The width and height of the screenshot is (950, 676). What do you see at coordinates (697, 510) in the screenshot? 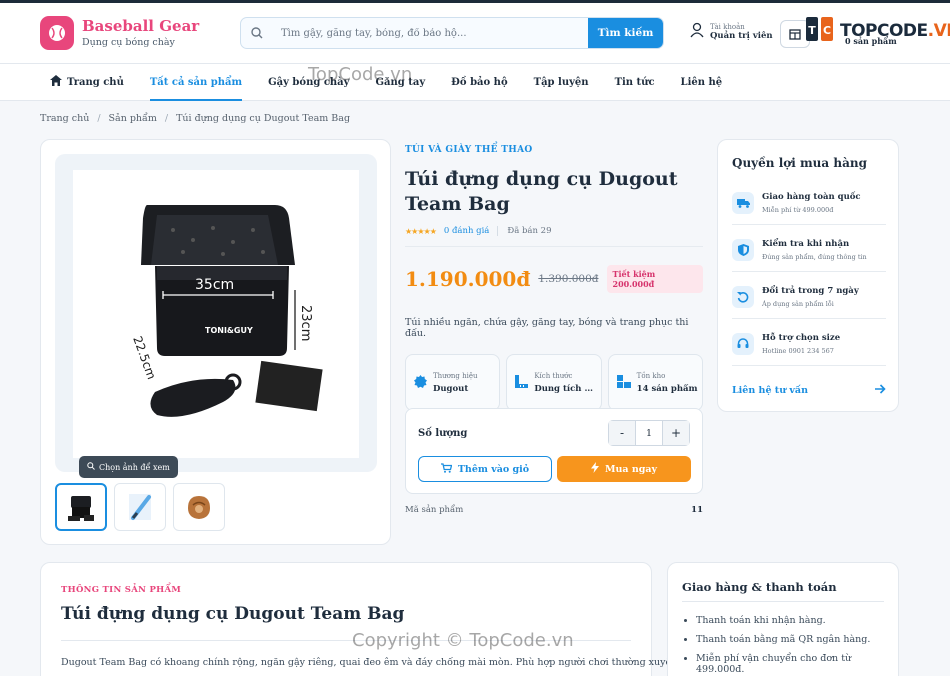
I see `sku-value: 11` at bounding box center [697, 510].